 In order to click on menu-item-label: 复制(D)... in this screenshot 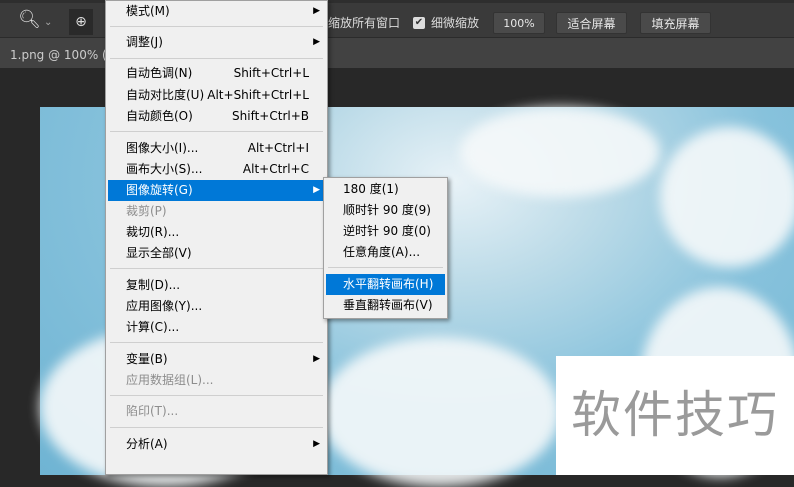, I will do `click(153, 285)`.